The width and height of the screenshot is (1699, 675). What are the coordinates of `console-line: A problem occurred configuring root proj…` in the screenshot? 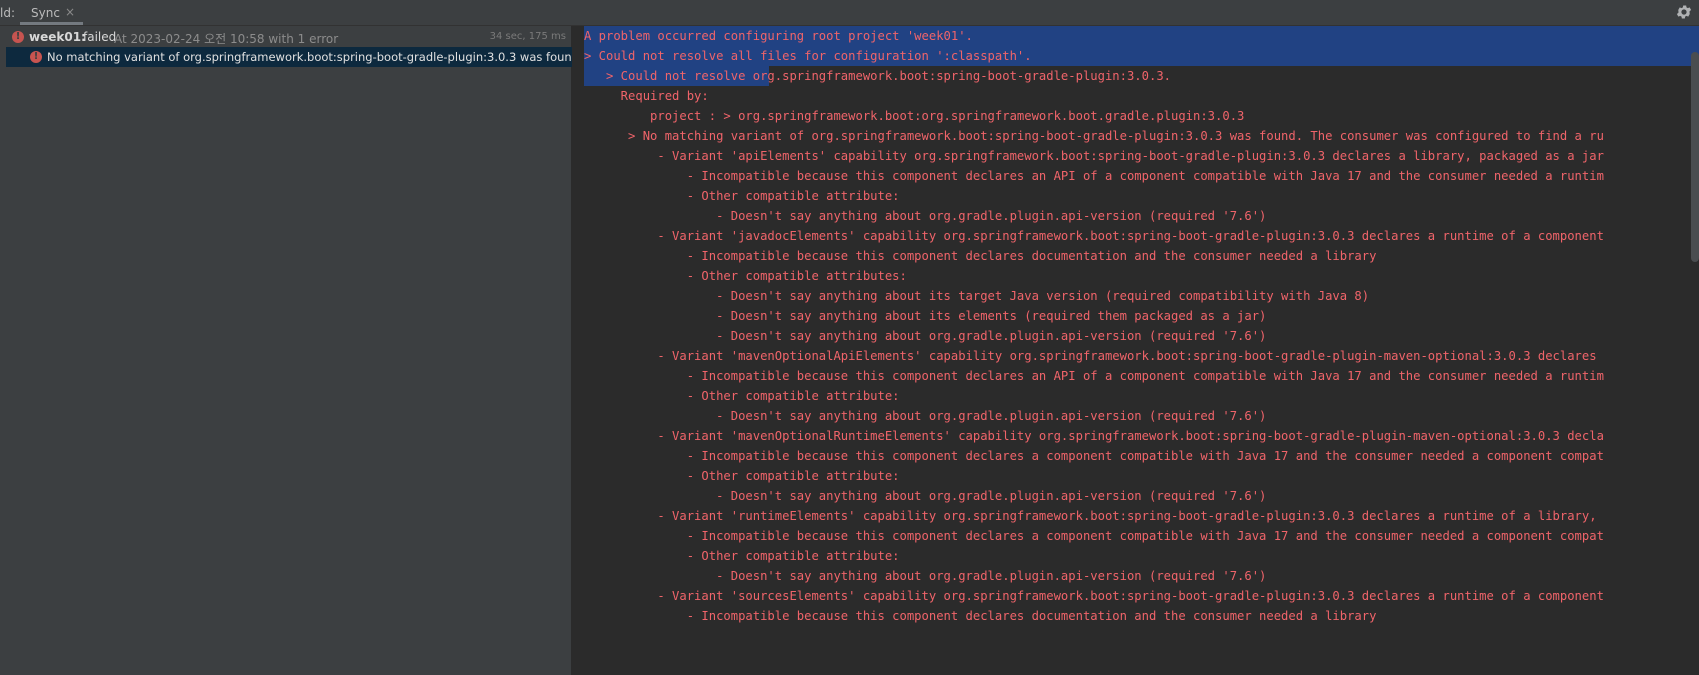 It's located at (778, 36).